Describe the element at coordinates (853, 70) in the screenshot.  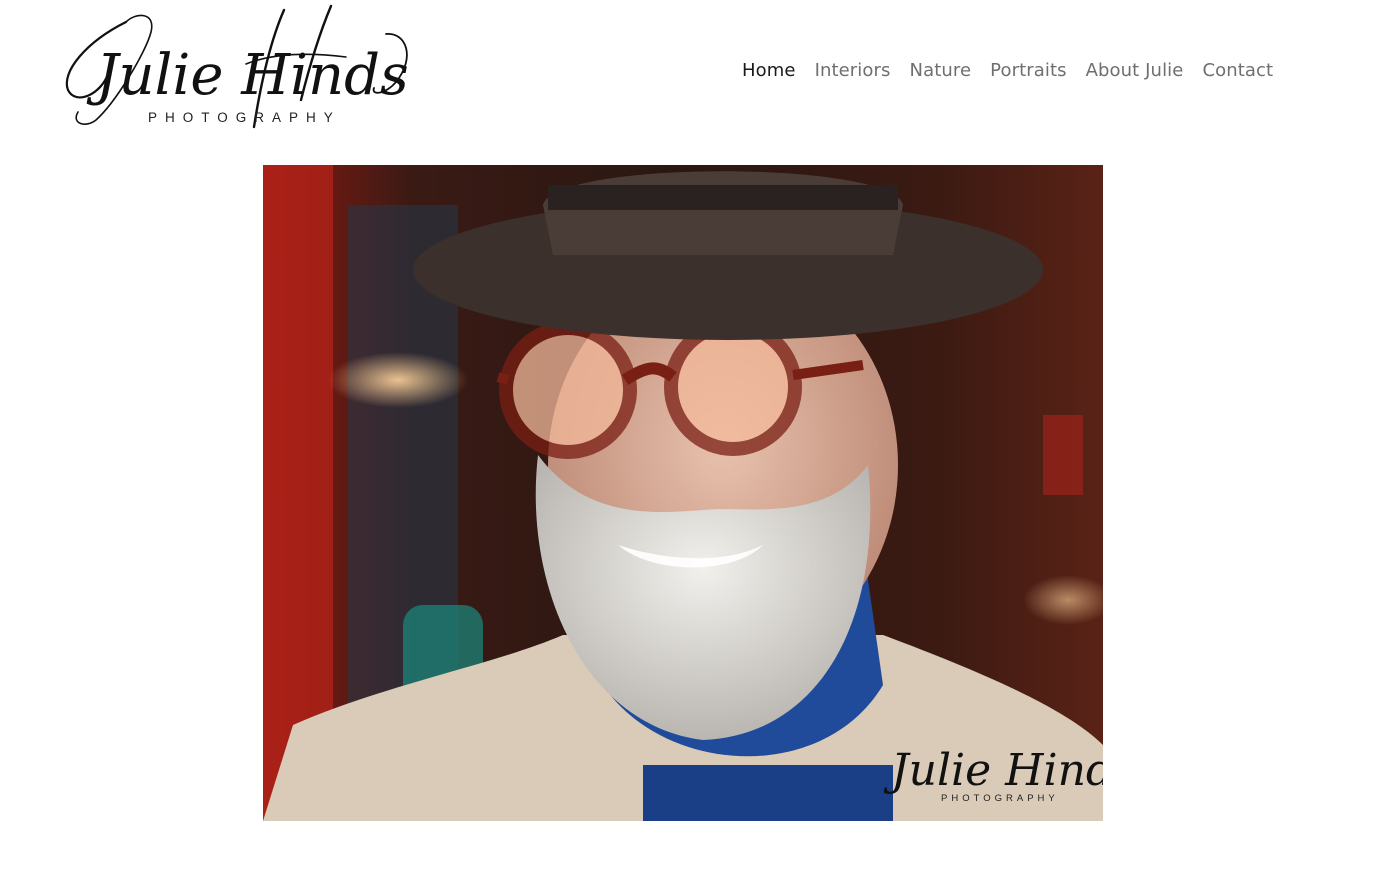
I see `nav-interiors: Interiors` at that location.